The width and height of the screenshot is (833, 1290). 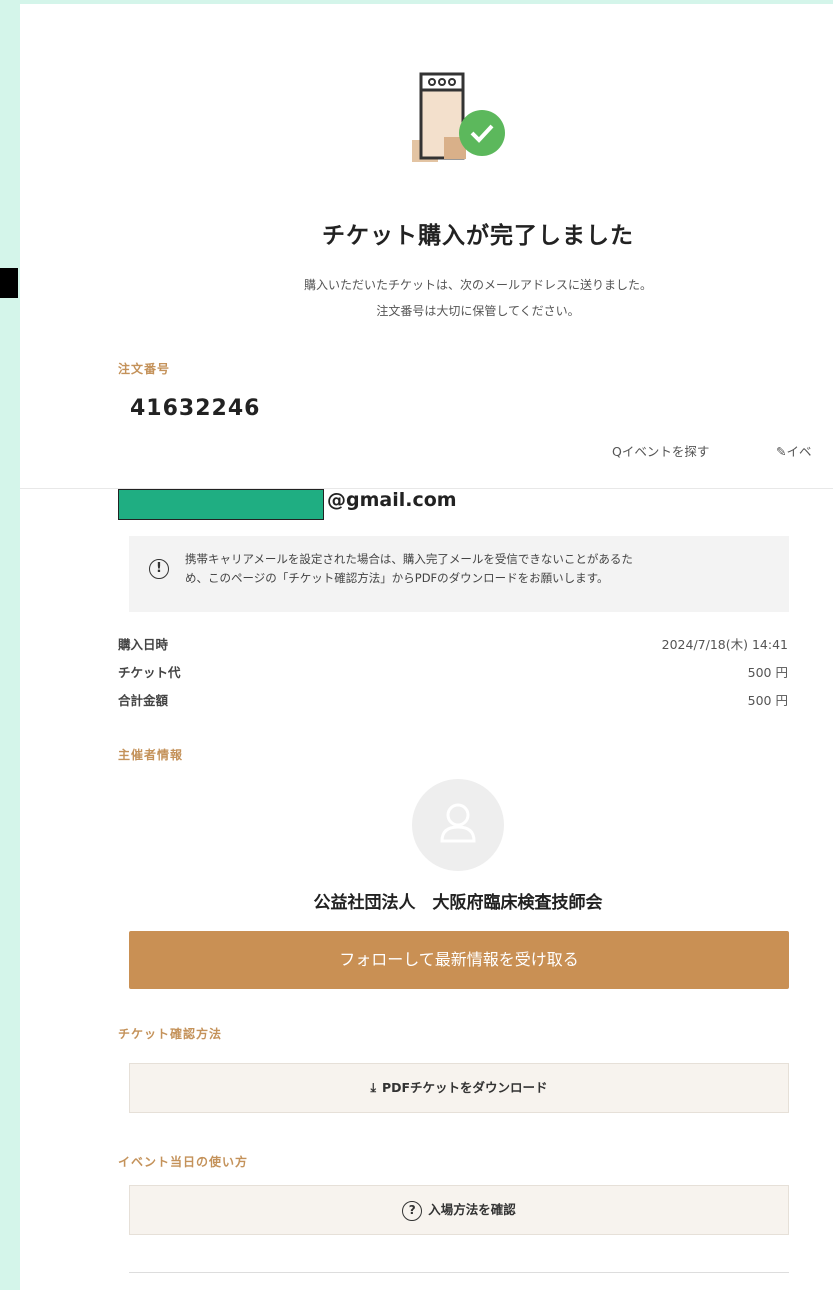 What do you see at coordinates (9, 283) in the screenshot?
I see `edge-marker` at bounding box center [9, 283].